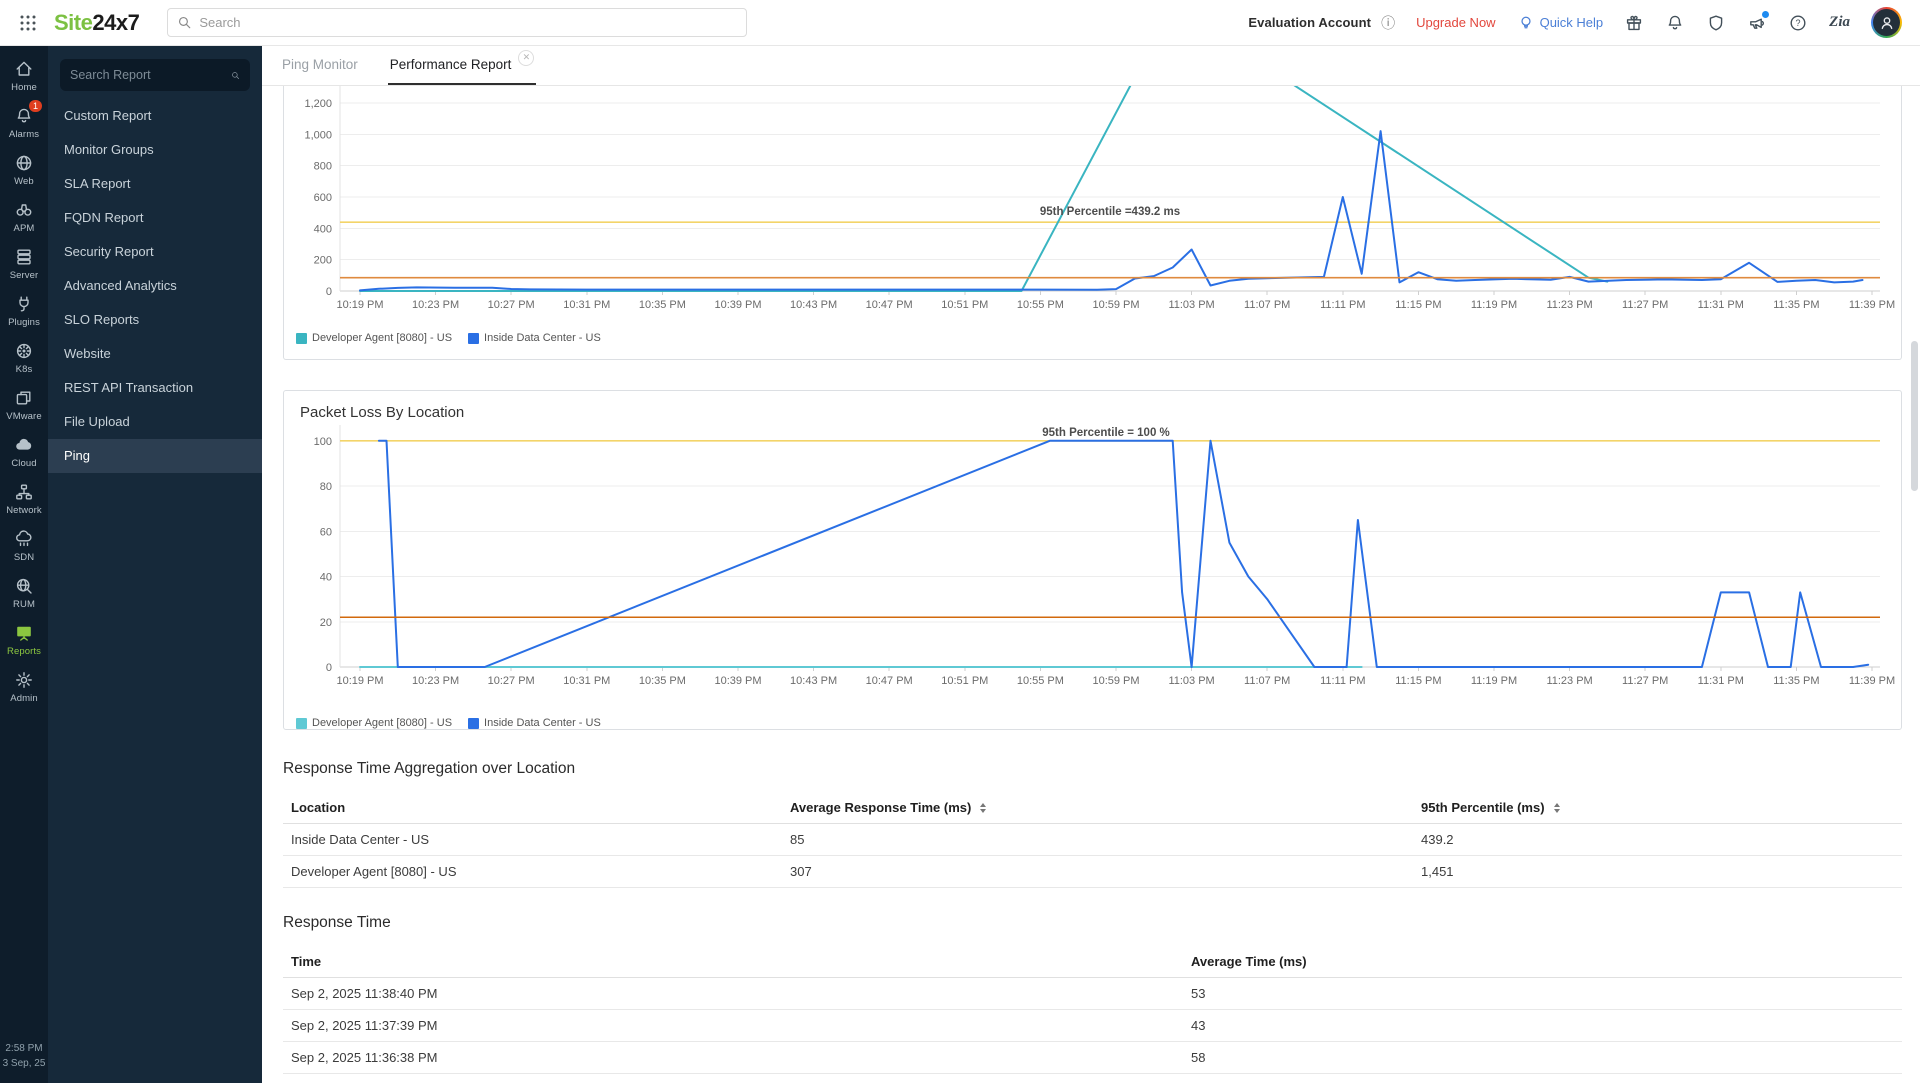 The image size is (1920, 1083). I want to click on table-header-row: Time Average Time (ms), so click(1092, 962).